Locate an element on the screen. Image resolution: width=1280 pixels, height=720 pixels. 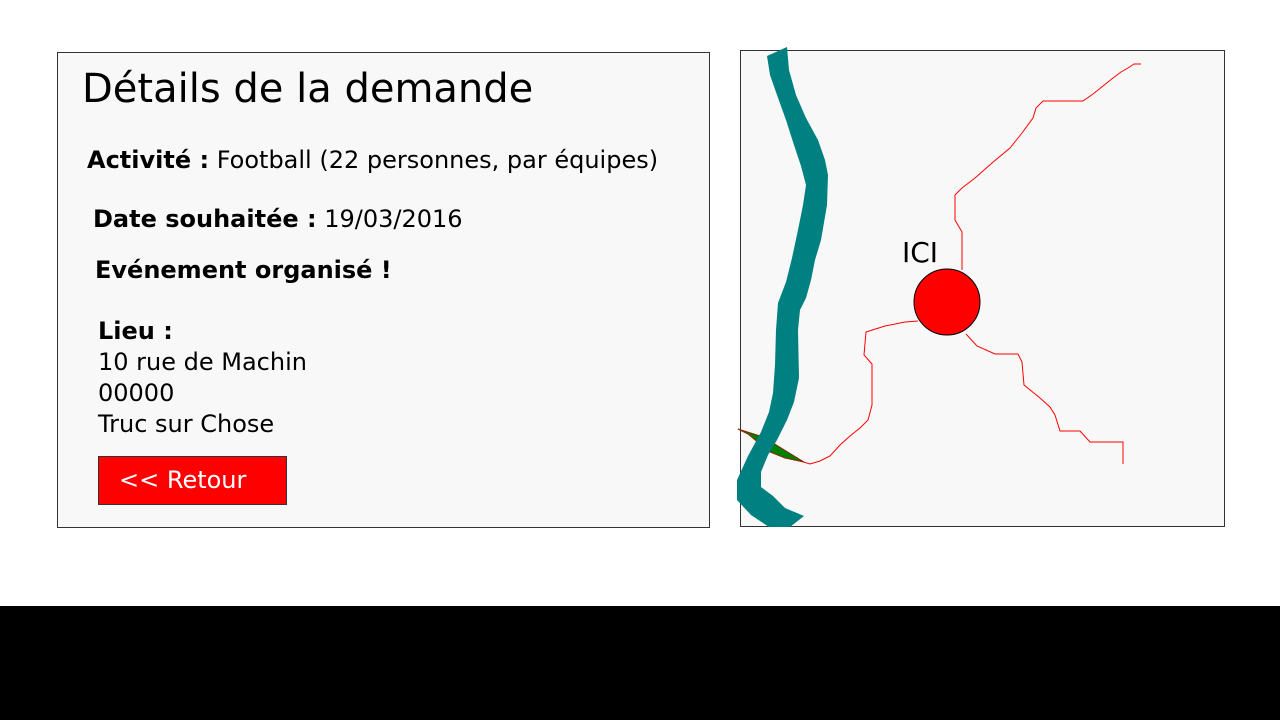
road-north is located at coordinates (1047, 166).